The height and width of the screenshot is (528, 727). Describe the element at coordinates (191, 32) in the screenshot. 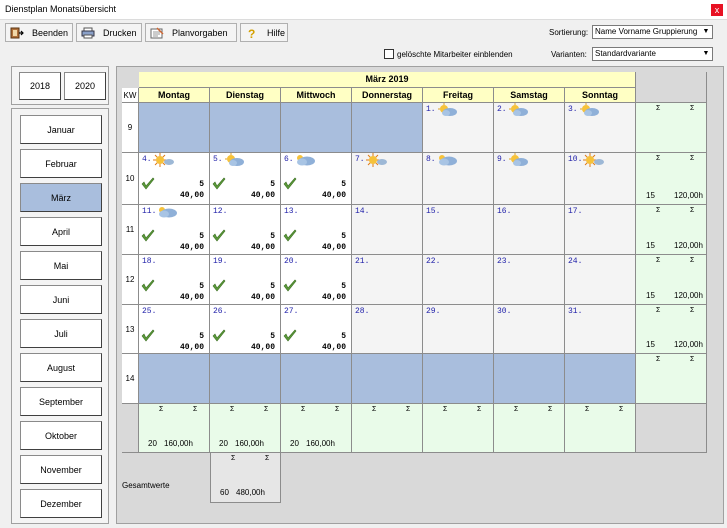

I see `planvorgaben-button: Planvorgaben` at that location.